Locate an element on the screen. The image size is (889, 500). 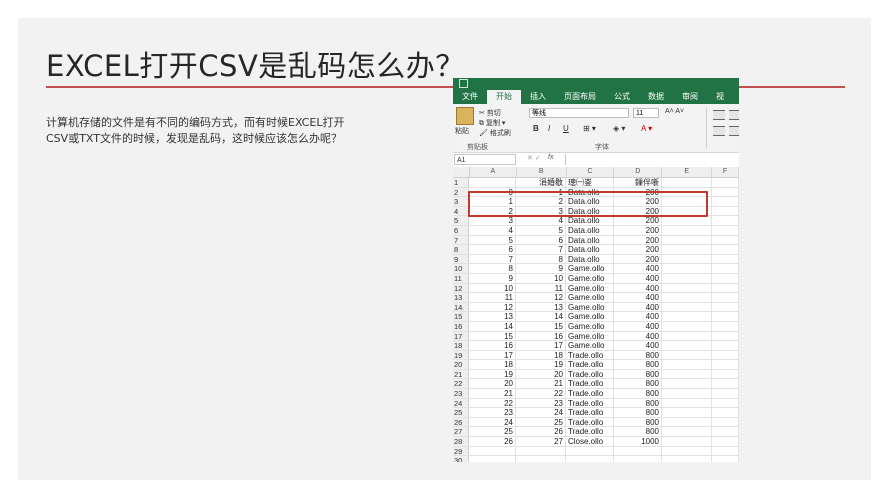
cell-b: 7 is located at coordinates (541, 249).